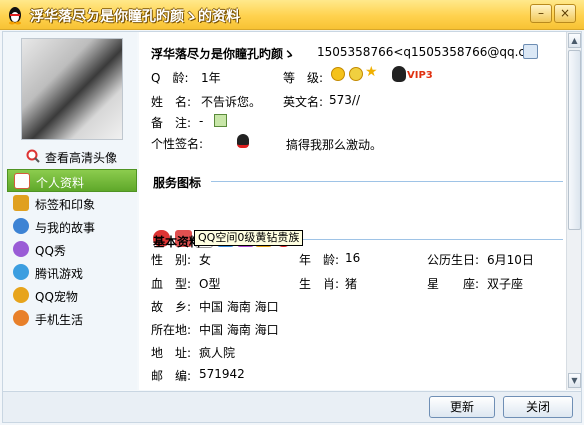  What do you see at coordinates (541, 13) in the screenshot?
I see `minimize-button: –` at bounding box center [541, 13].